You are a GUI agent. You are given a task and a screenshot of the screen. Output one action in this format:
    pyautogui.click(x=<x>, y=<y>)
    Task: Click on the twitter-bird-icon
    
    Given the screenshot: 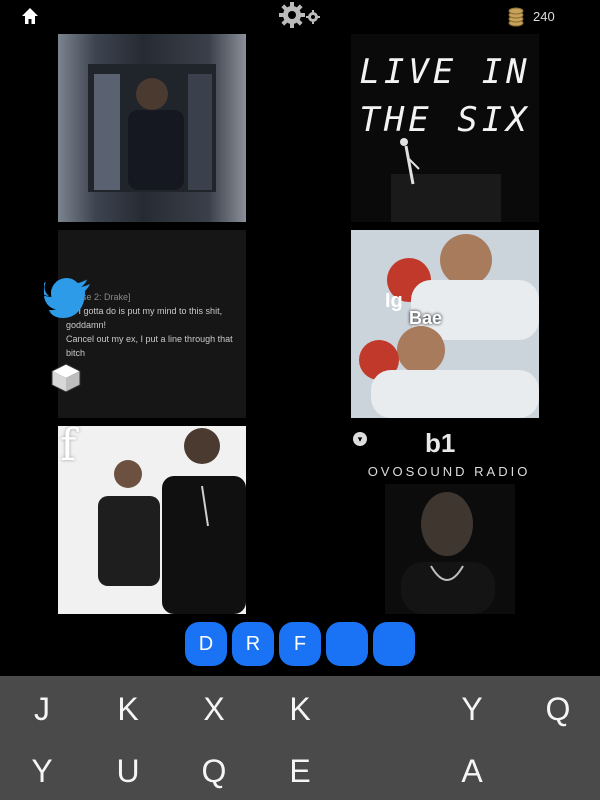 What is the action you would take?
    pyautogui.click(x=68, y=298)
    